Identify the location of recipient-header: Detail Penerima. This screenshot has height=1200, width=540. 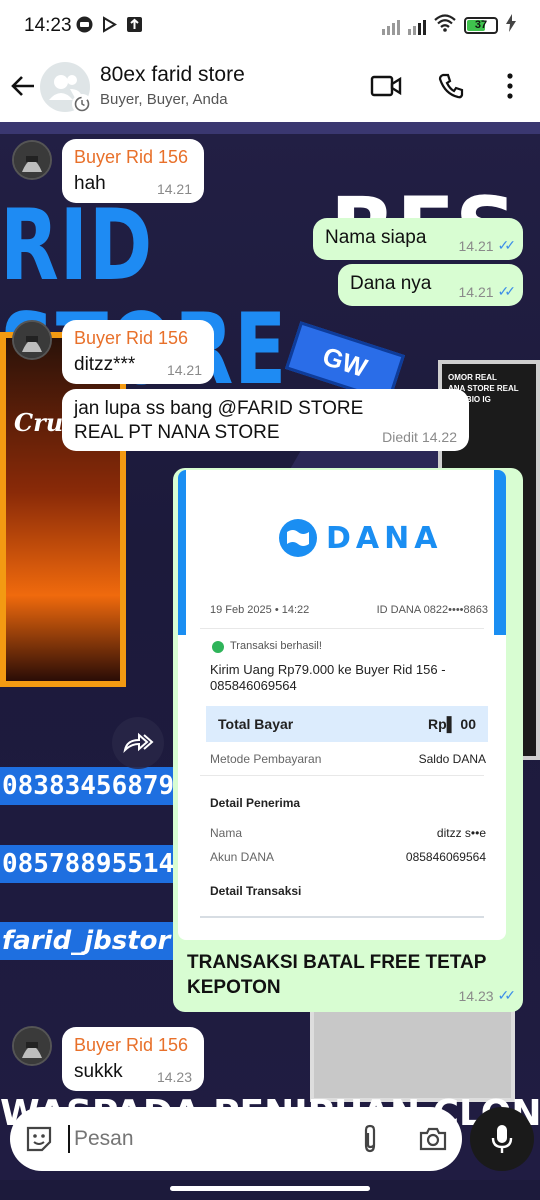
(255, 803).